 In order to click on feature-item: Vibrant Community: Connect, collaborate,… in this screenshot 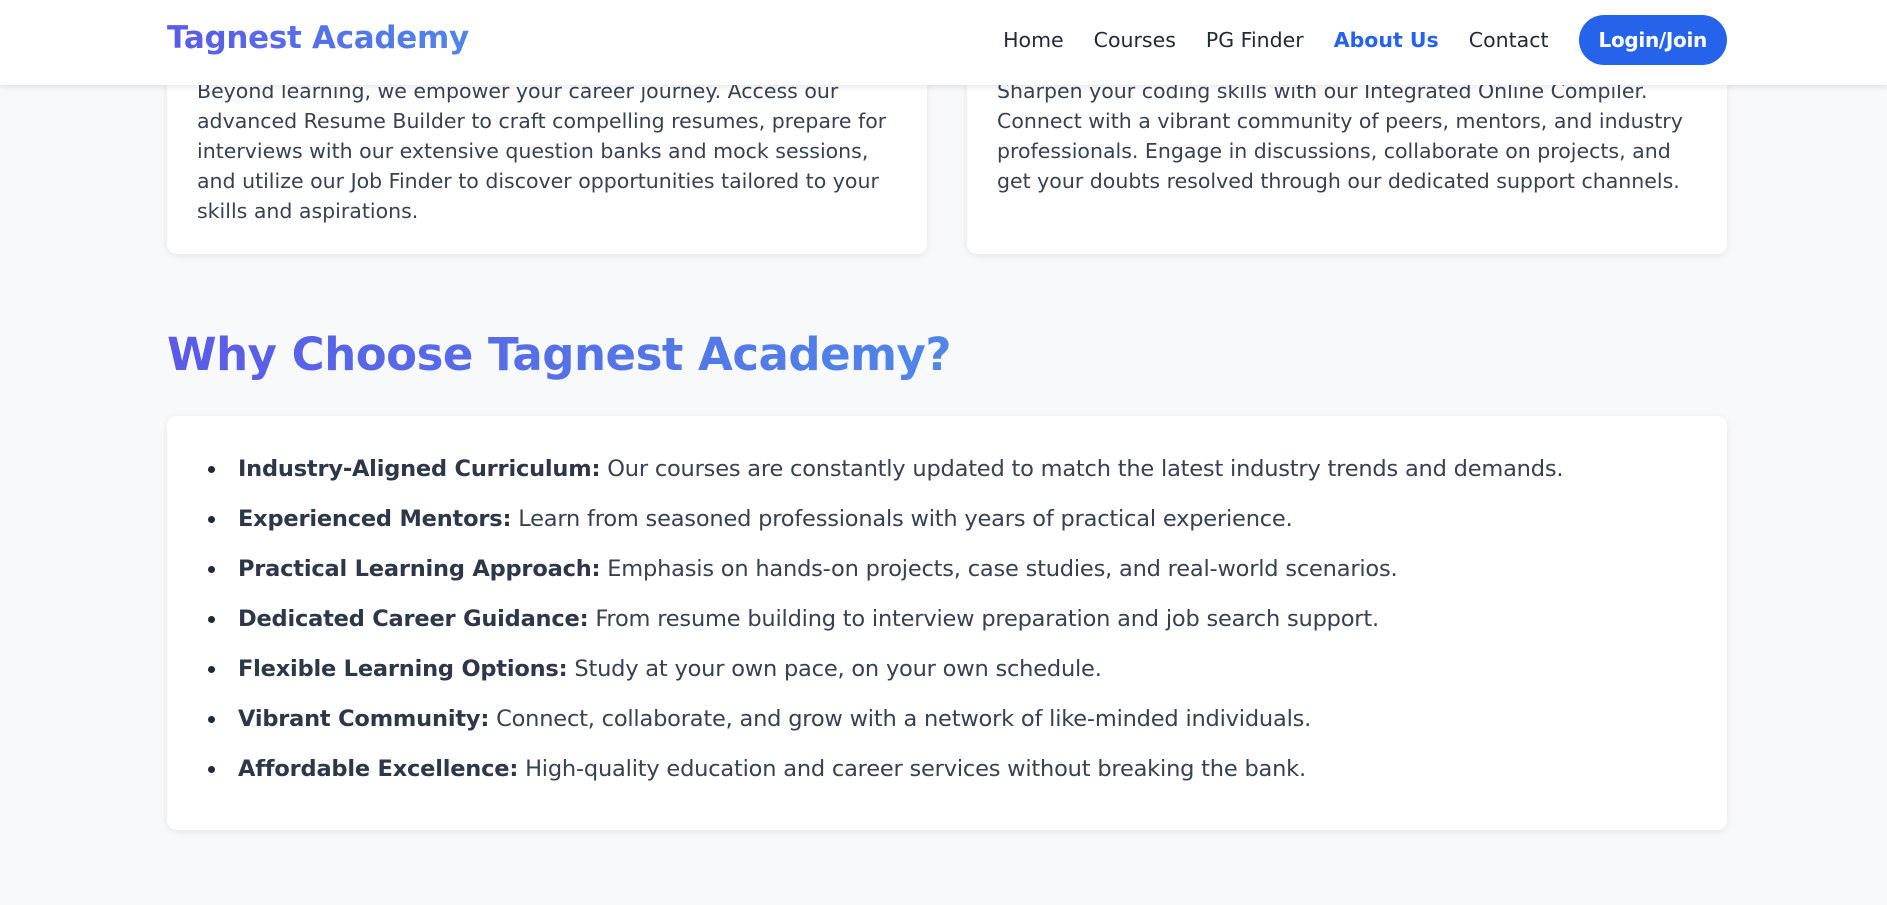, I will do `click(947, 719)`.